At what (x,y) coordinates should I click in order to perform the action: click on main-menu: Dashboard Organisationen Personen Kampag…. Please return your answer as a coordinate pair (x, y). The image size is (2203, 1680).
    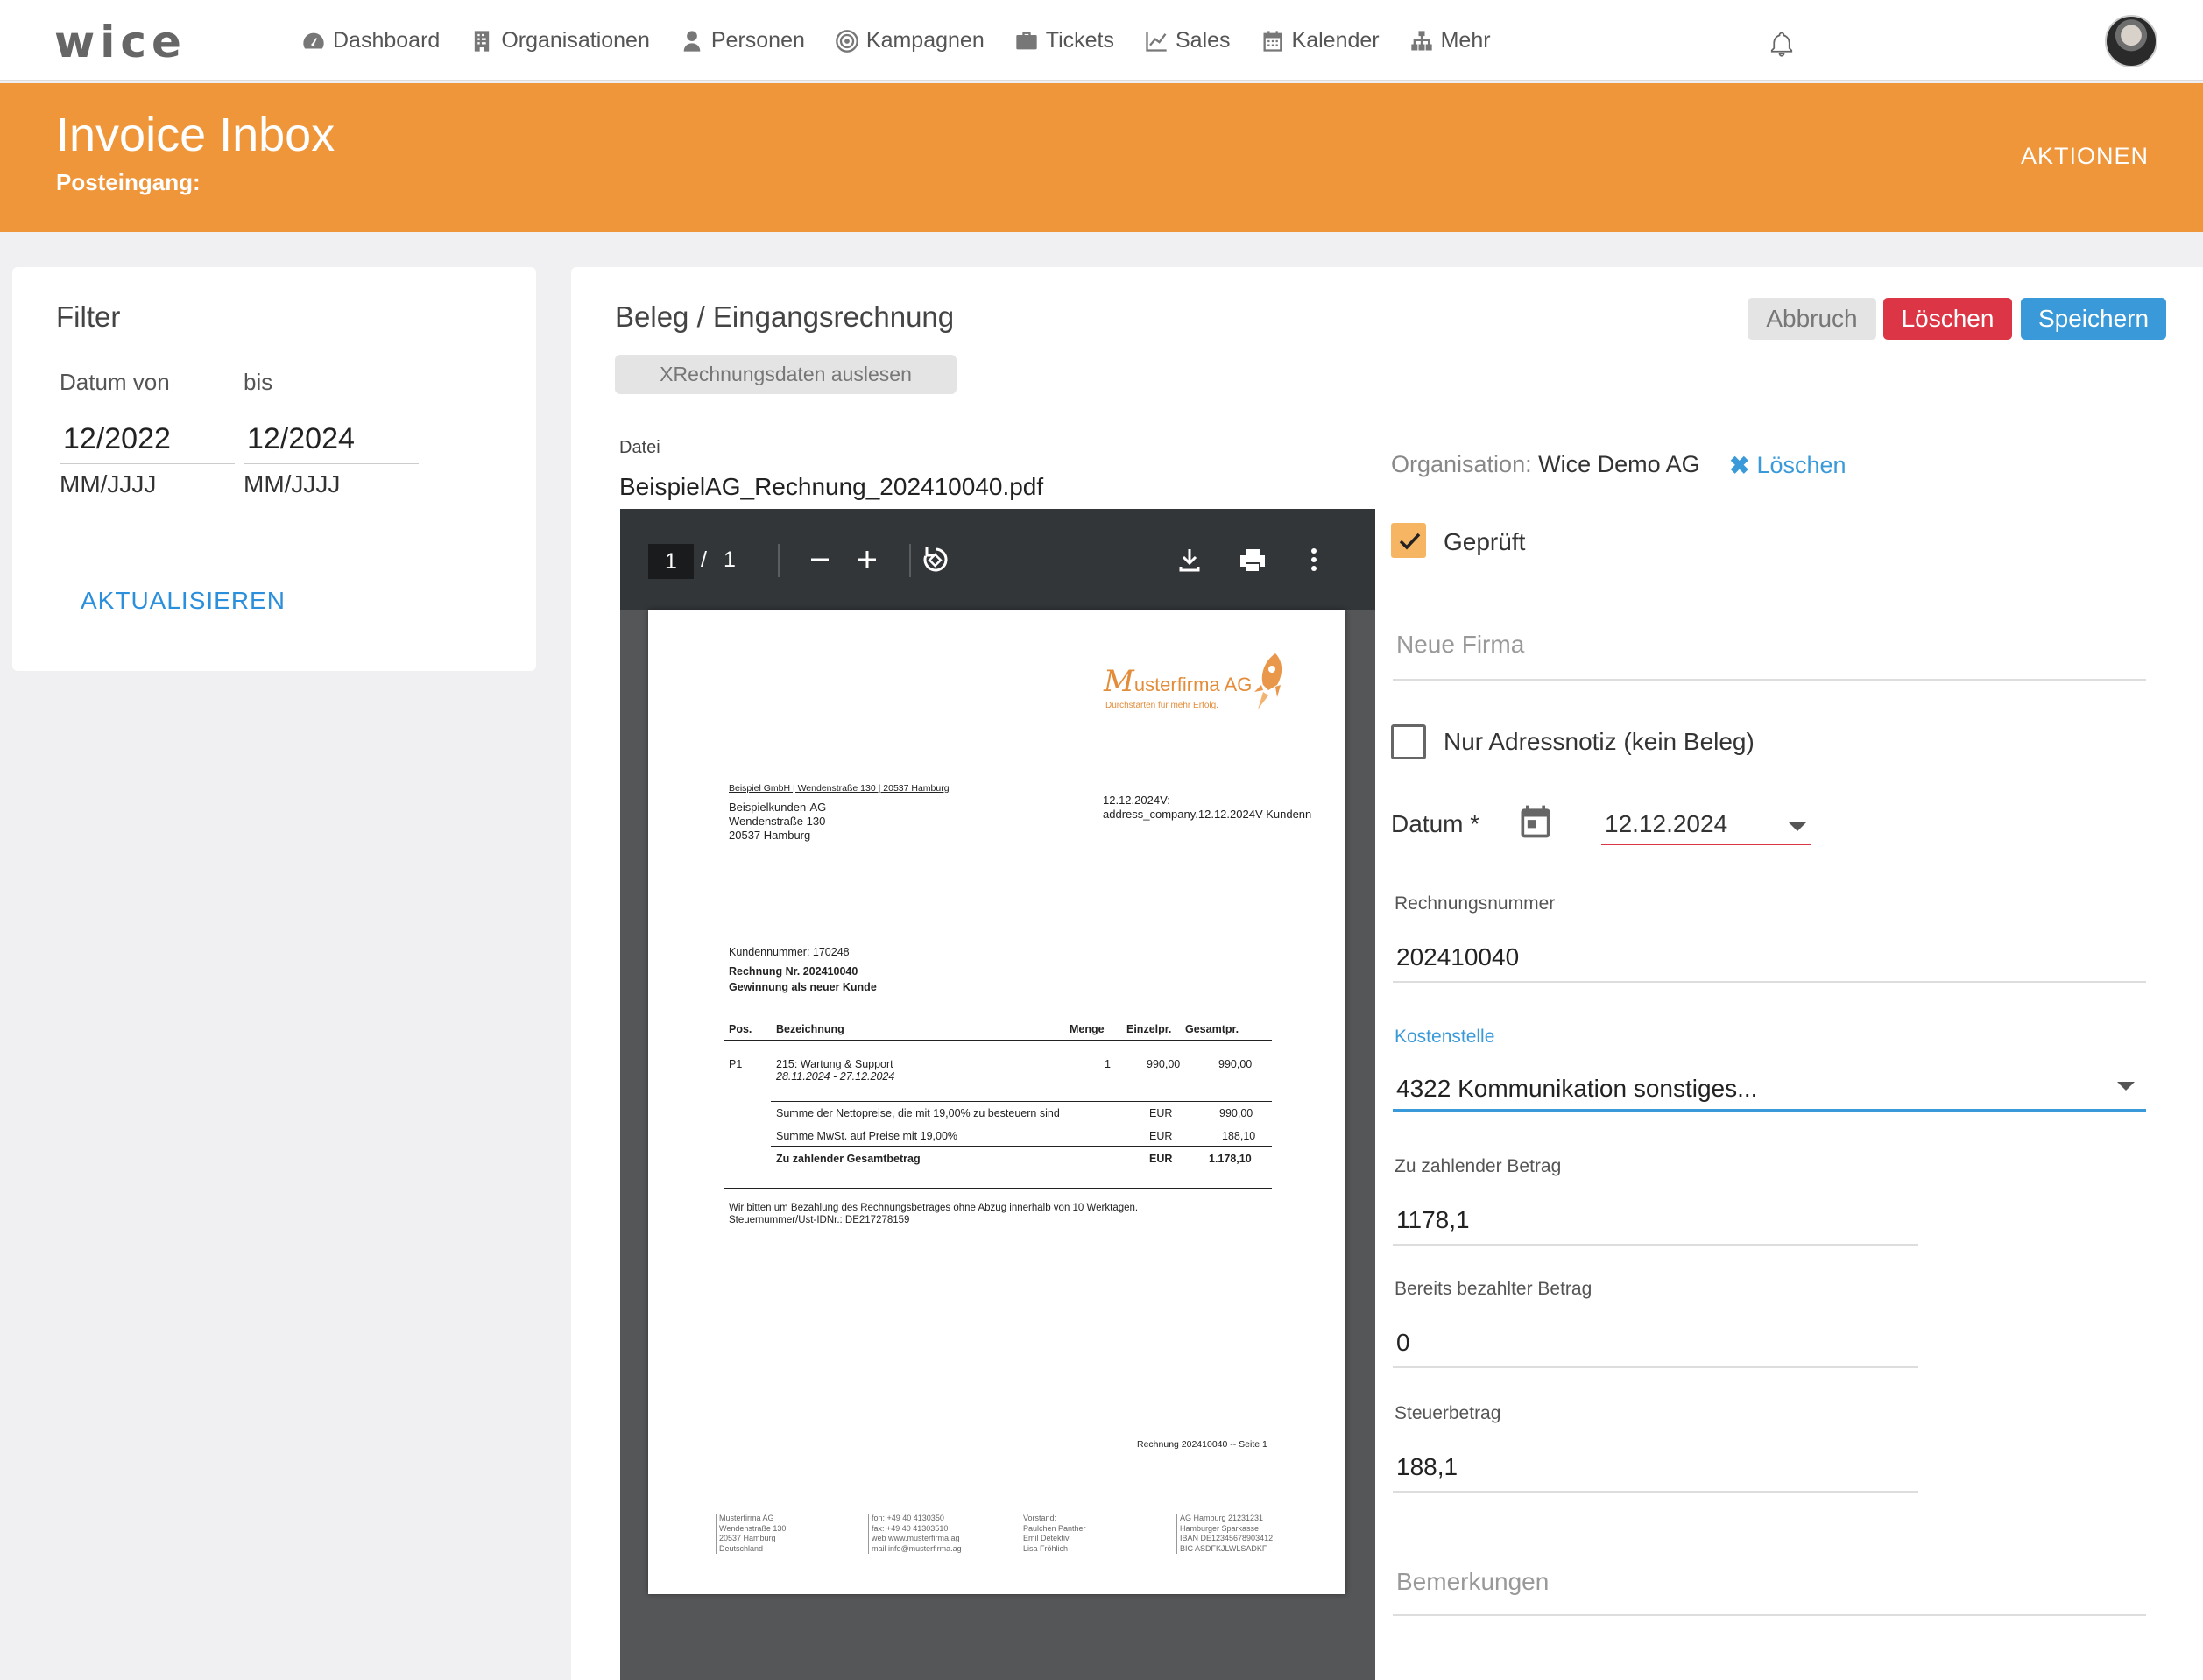
    Looking at the image, I should click on (911, 40).